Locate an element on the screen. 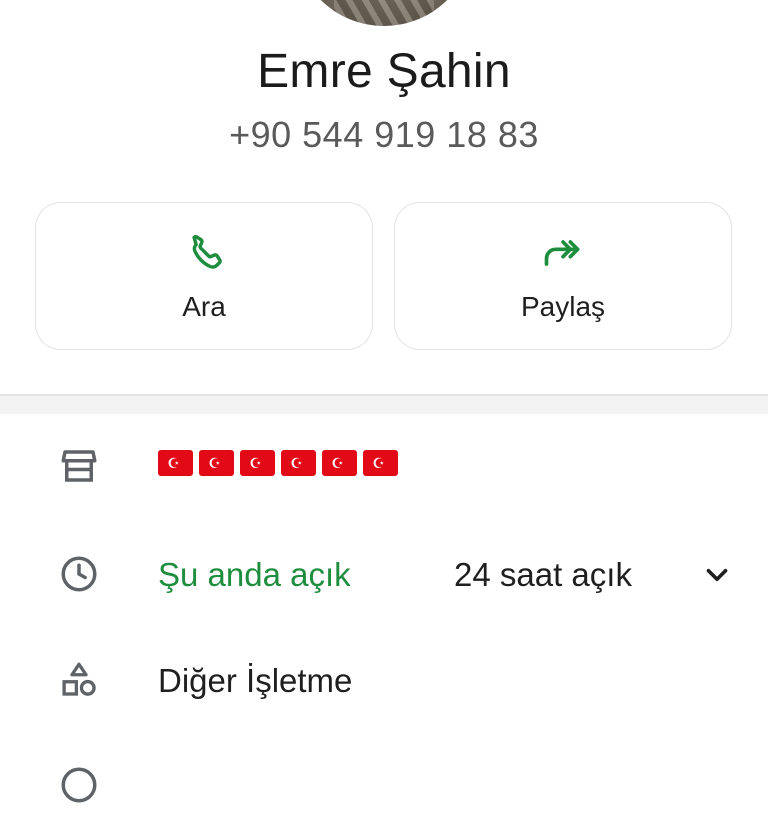  share-button: Paylaş is located at coordinates (563, 276).